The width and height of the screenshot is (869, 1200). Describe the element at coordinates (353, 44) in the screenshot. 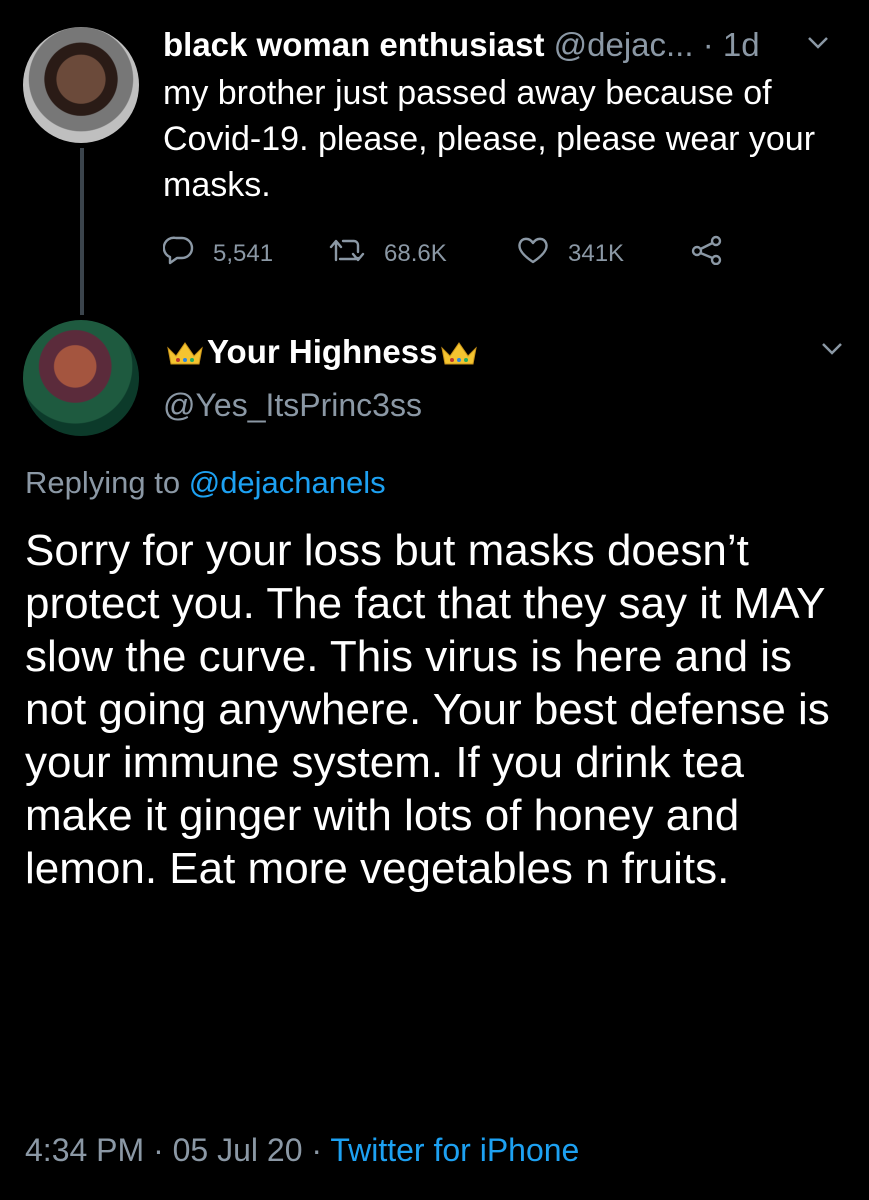

I see `author-name: black woman enthusiast` at that location.